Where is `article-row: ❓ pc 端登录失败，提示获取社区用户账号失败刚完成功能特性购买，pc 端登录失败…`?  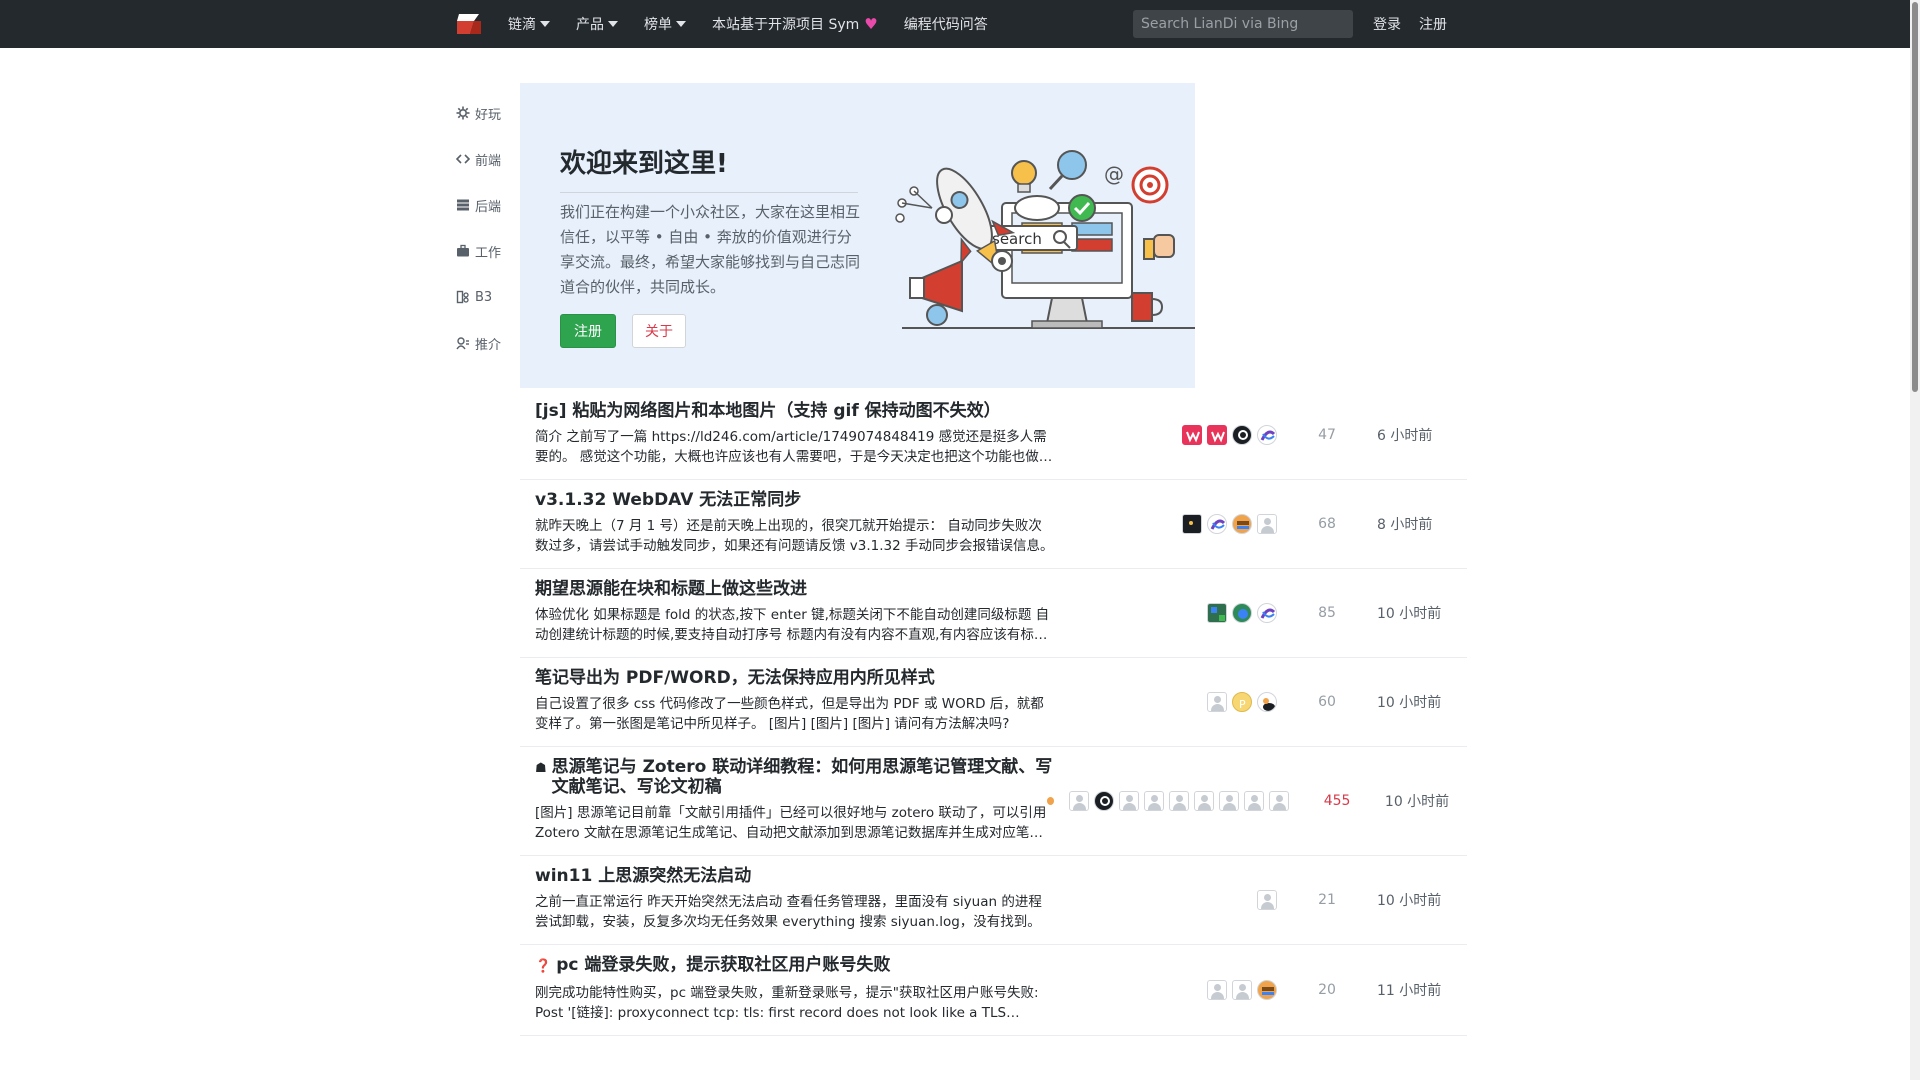 article-row: ❓ pc 端登录失败，提示获取社区用户账号失败刚完成功能特性购买，pc 端登录失败… is located at coordinates (993, 990).